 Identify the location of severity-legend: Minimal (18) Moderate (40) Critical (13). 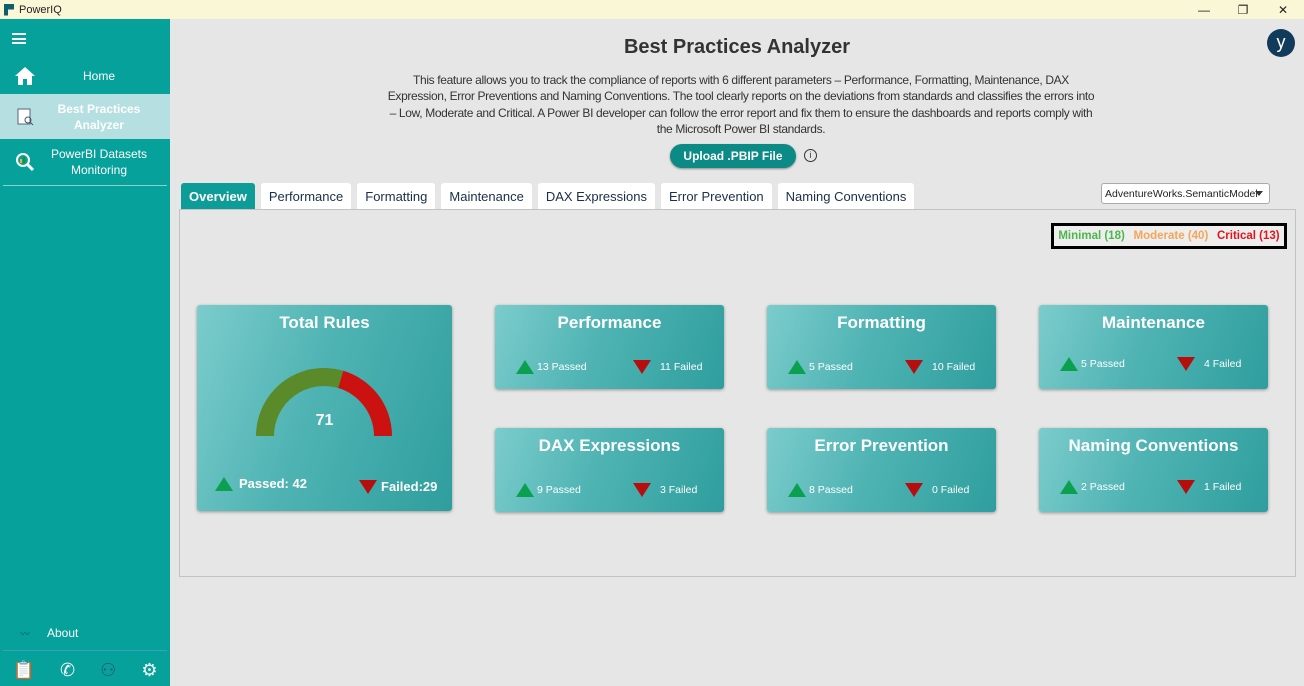
(1169, 236).